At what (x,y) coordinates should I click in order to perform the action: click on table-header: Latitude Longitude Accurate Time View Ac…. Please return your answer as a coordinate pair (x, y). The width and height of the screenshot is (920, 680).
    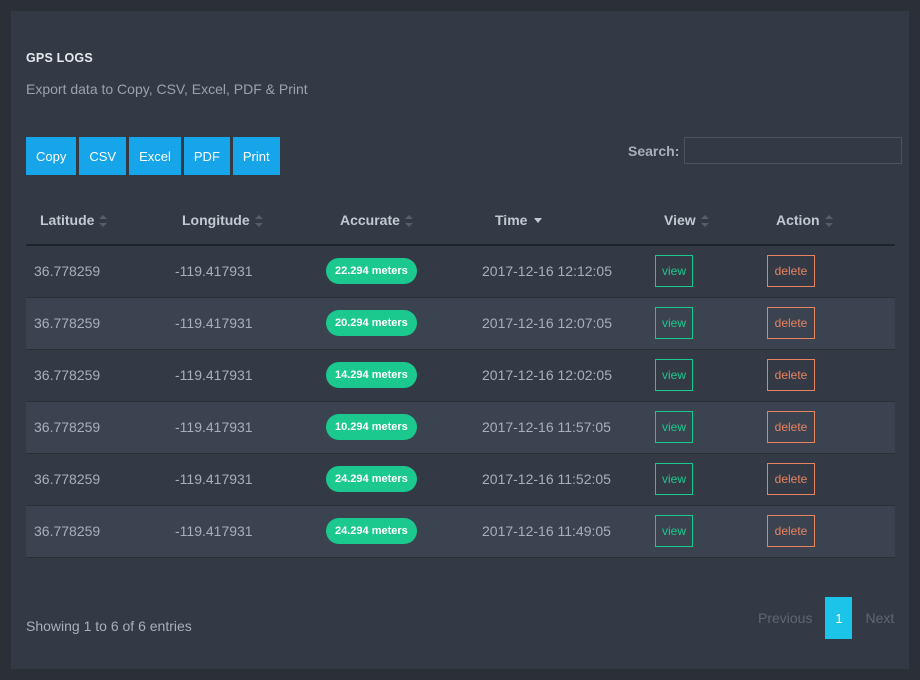
    Looking at the image, I should click on (460, 220).